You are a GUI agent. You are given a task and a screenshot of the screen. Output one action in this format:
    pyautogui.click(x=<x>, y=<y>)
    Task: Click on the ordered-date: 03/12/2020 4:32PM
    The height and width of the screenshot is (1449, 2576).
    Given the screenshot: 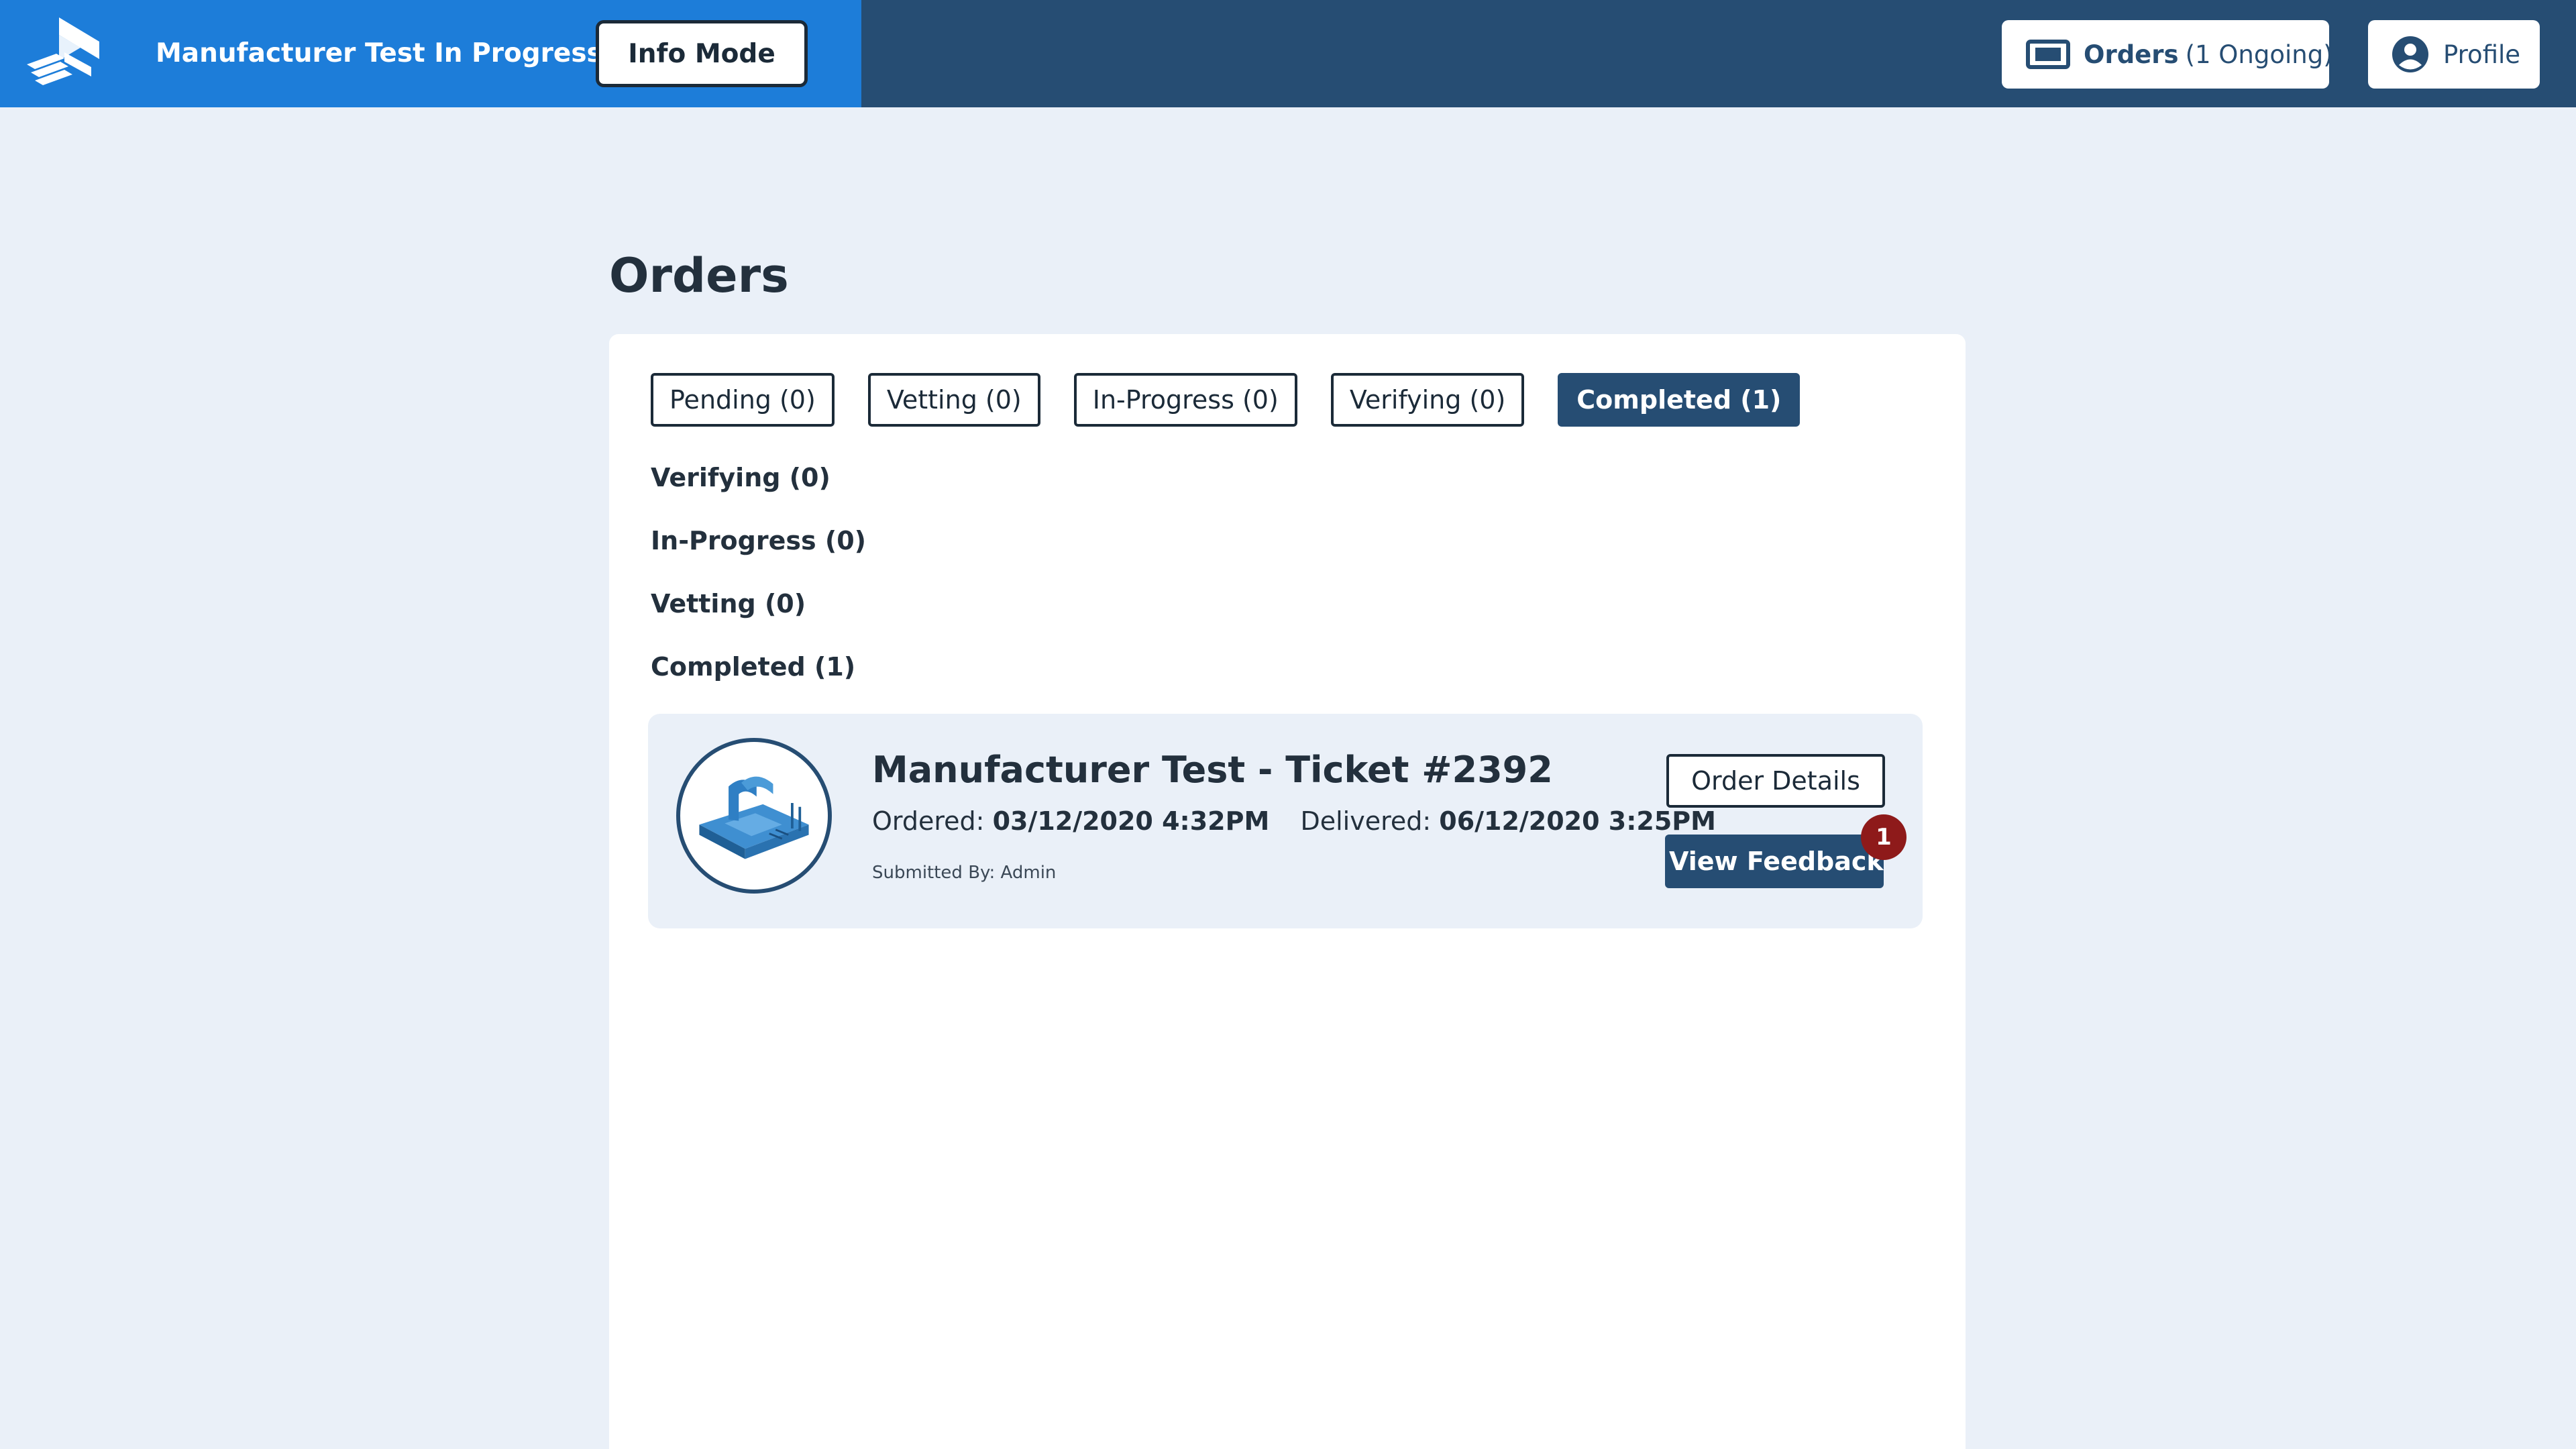 What is the action you would take?
    pyautogui.click(x=1131, y=821)
    